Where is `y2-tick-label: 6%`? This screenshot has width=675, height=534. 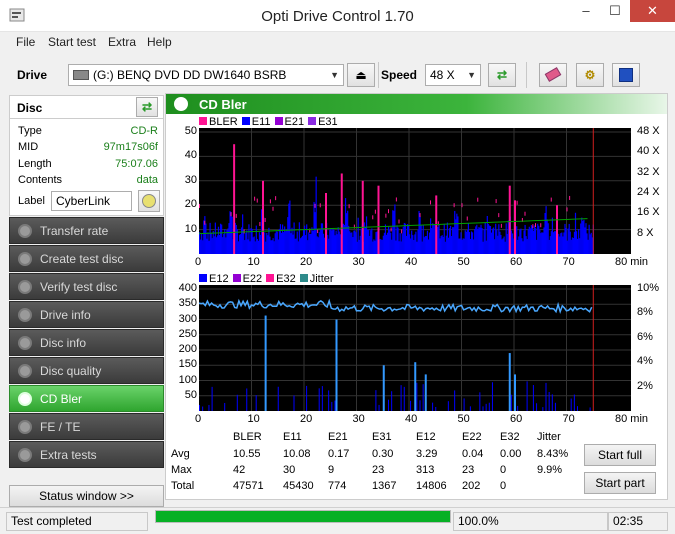 y2-tick-label: 6% is located at coordinates (645, 336).